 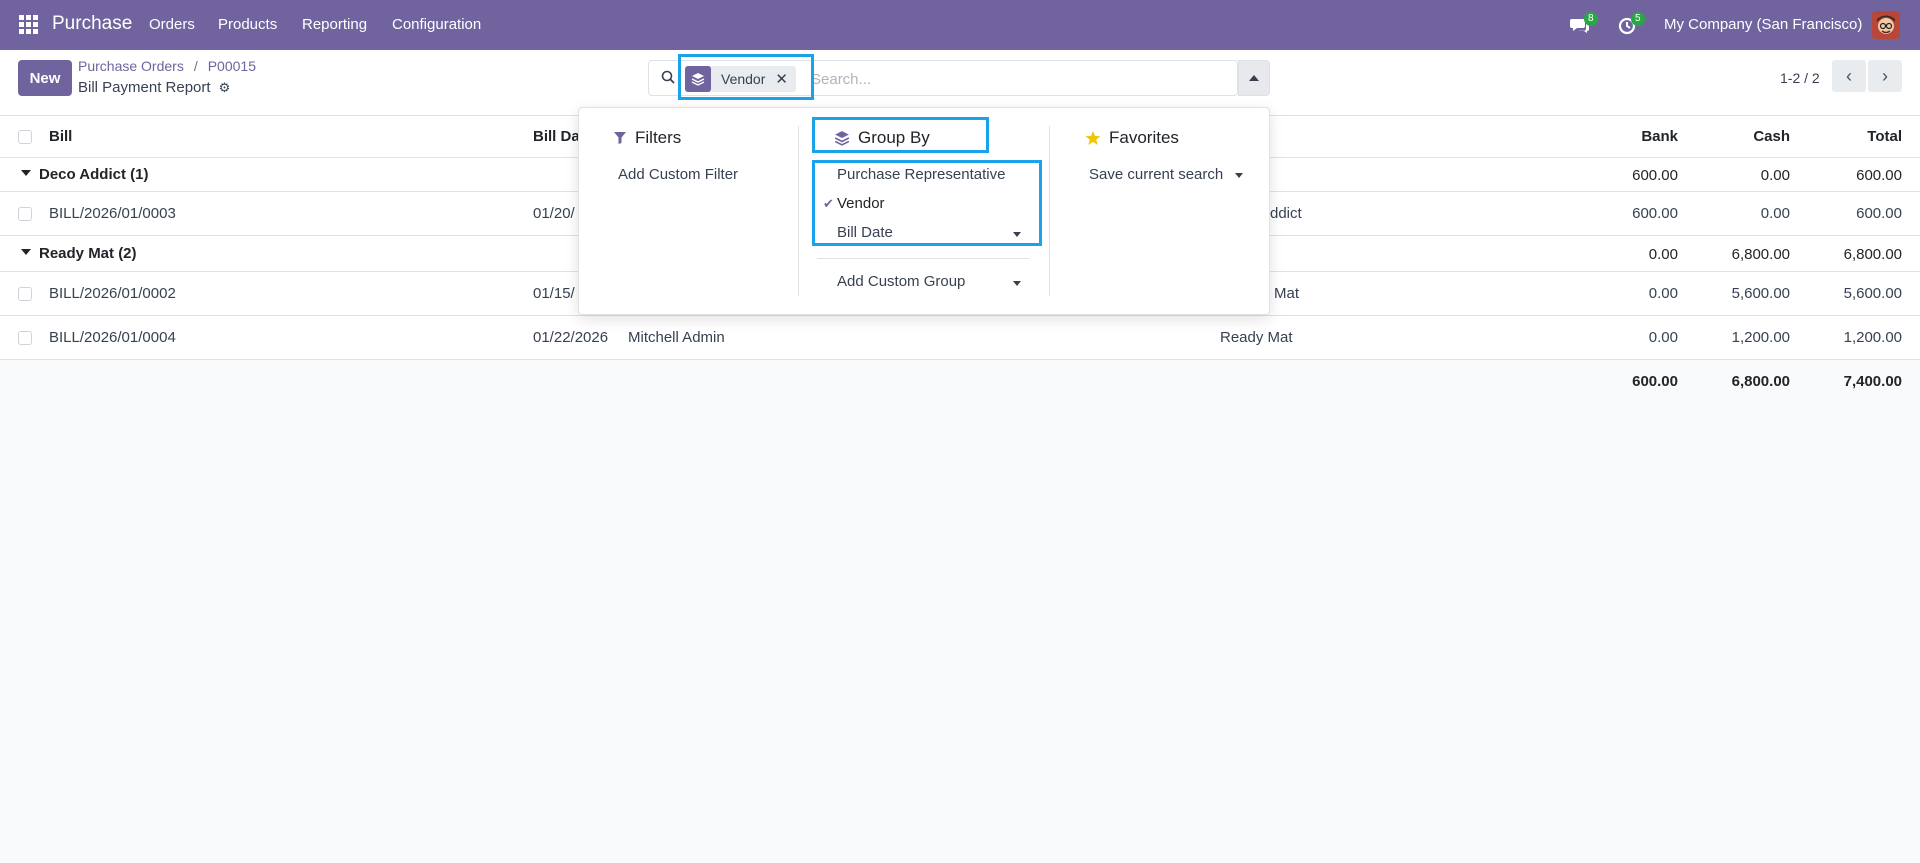 What do you see at coordinates (144, 87) in the screenshot?
I see `page-title-text: Bill Payment Report` at bounding box center [144, 87].